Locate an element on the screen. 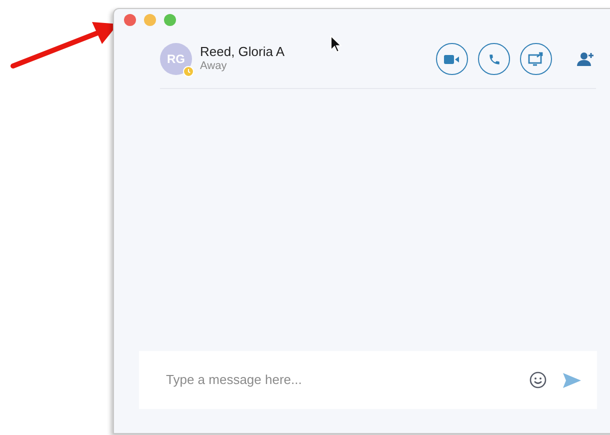  emoji-icon is located at coordinates (538, 380).